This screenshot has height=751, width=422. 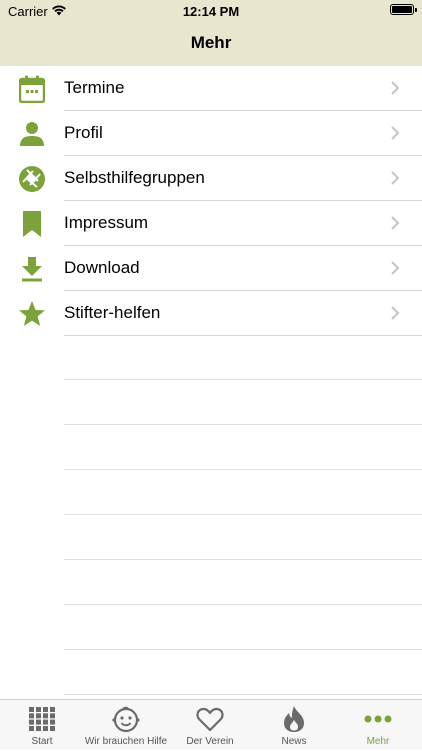 I want to click on tab-wir-brauchen-hilfe: Wir brauchen Hilfe, so click(x=126, y=725).